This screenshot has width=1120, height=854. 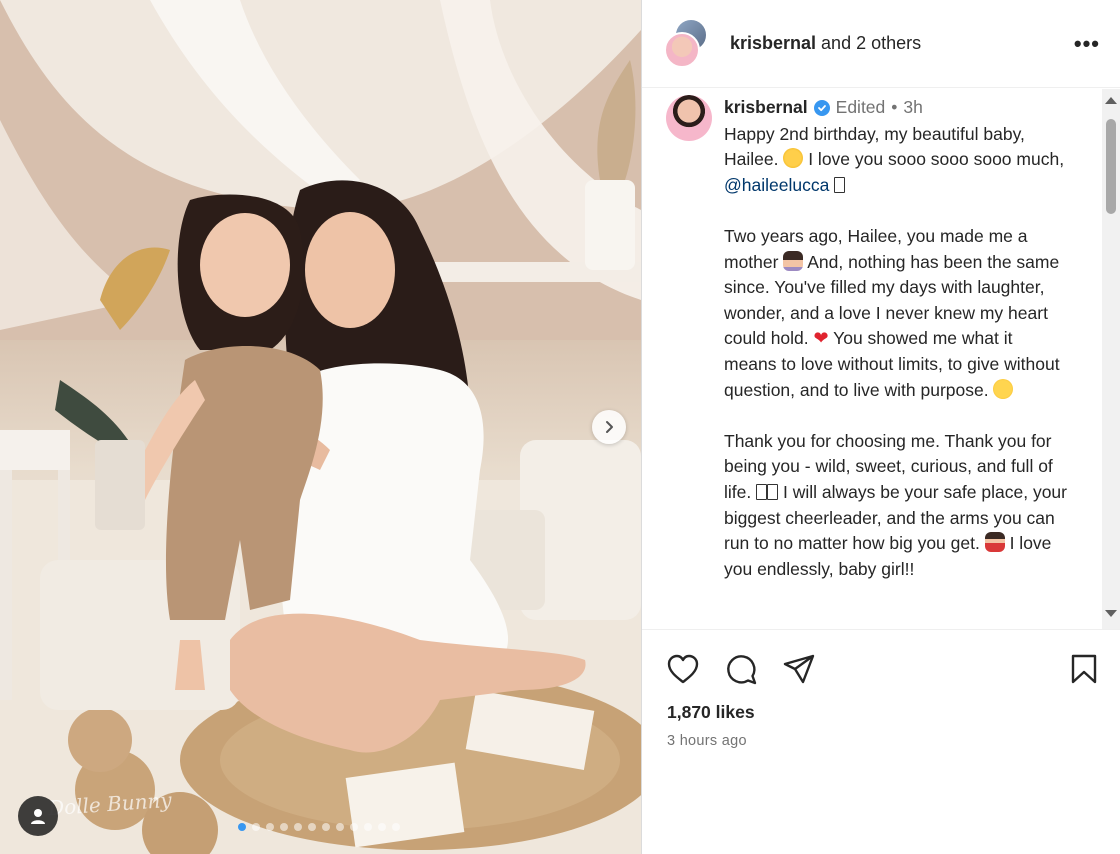 What do you see at coordinates (776, 185) in the screenshot?
I see `mention-link: @haileelucca` at bounding box center [776, 185].